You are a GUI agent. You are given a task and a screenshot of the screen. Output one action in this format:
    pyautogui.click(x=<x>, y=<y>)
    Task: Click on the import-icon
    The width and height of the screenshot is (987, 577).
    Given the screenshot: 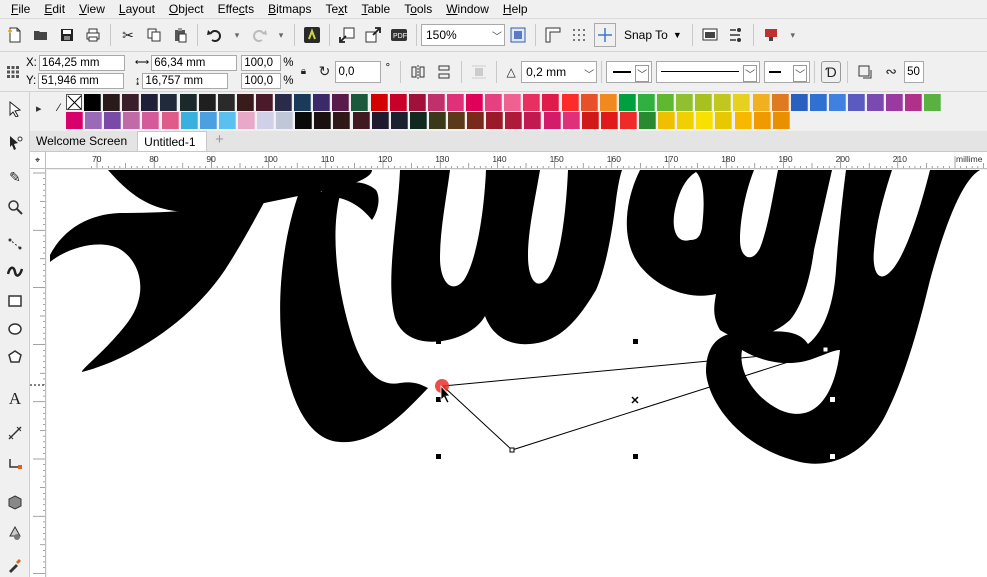 What is the action you would take?
    pyautogui.click(x=347, y=35)
    